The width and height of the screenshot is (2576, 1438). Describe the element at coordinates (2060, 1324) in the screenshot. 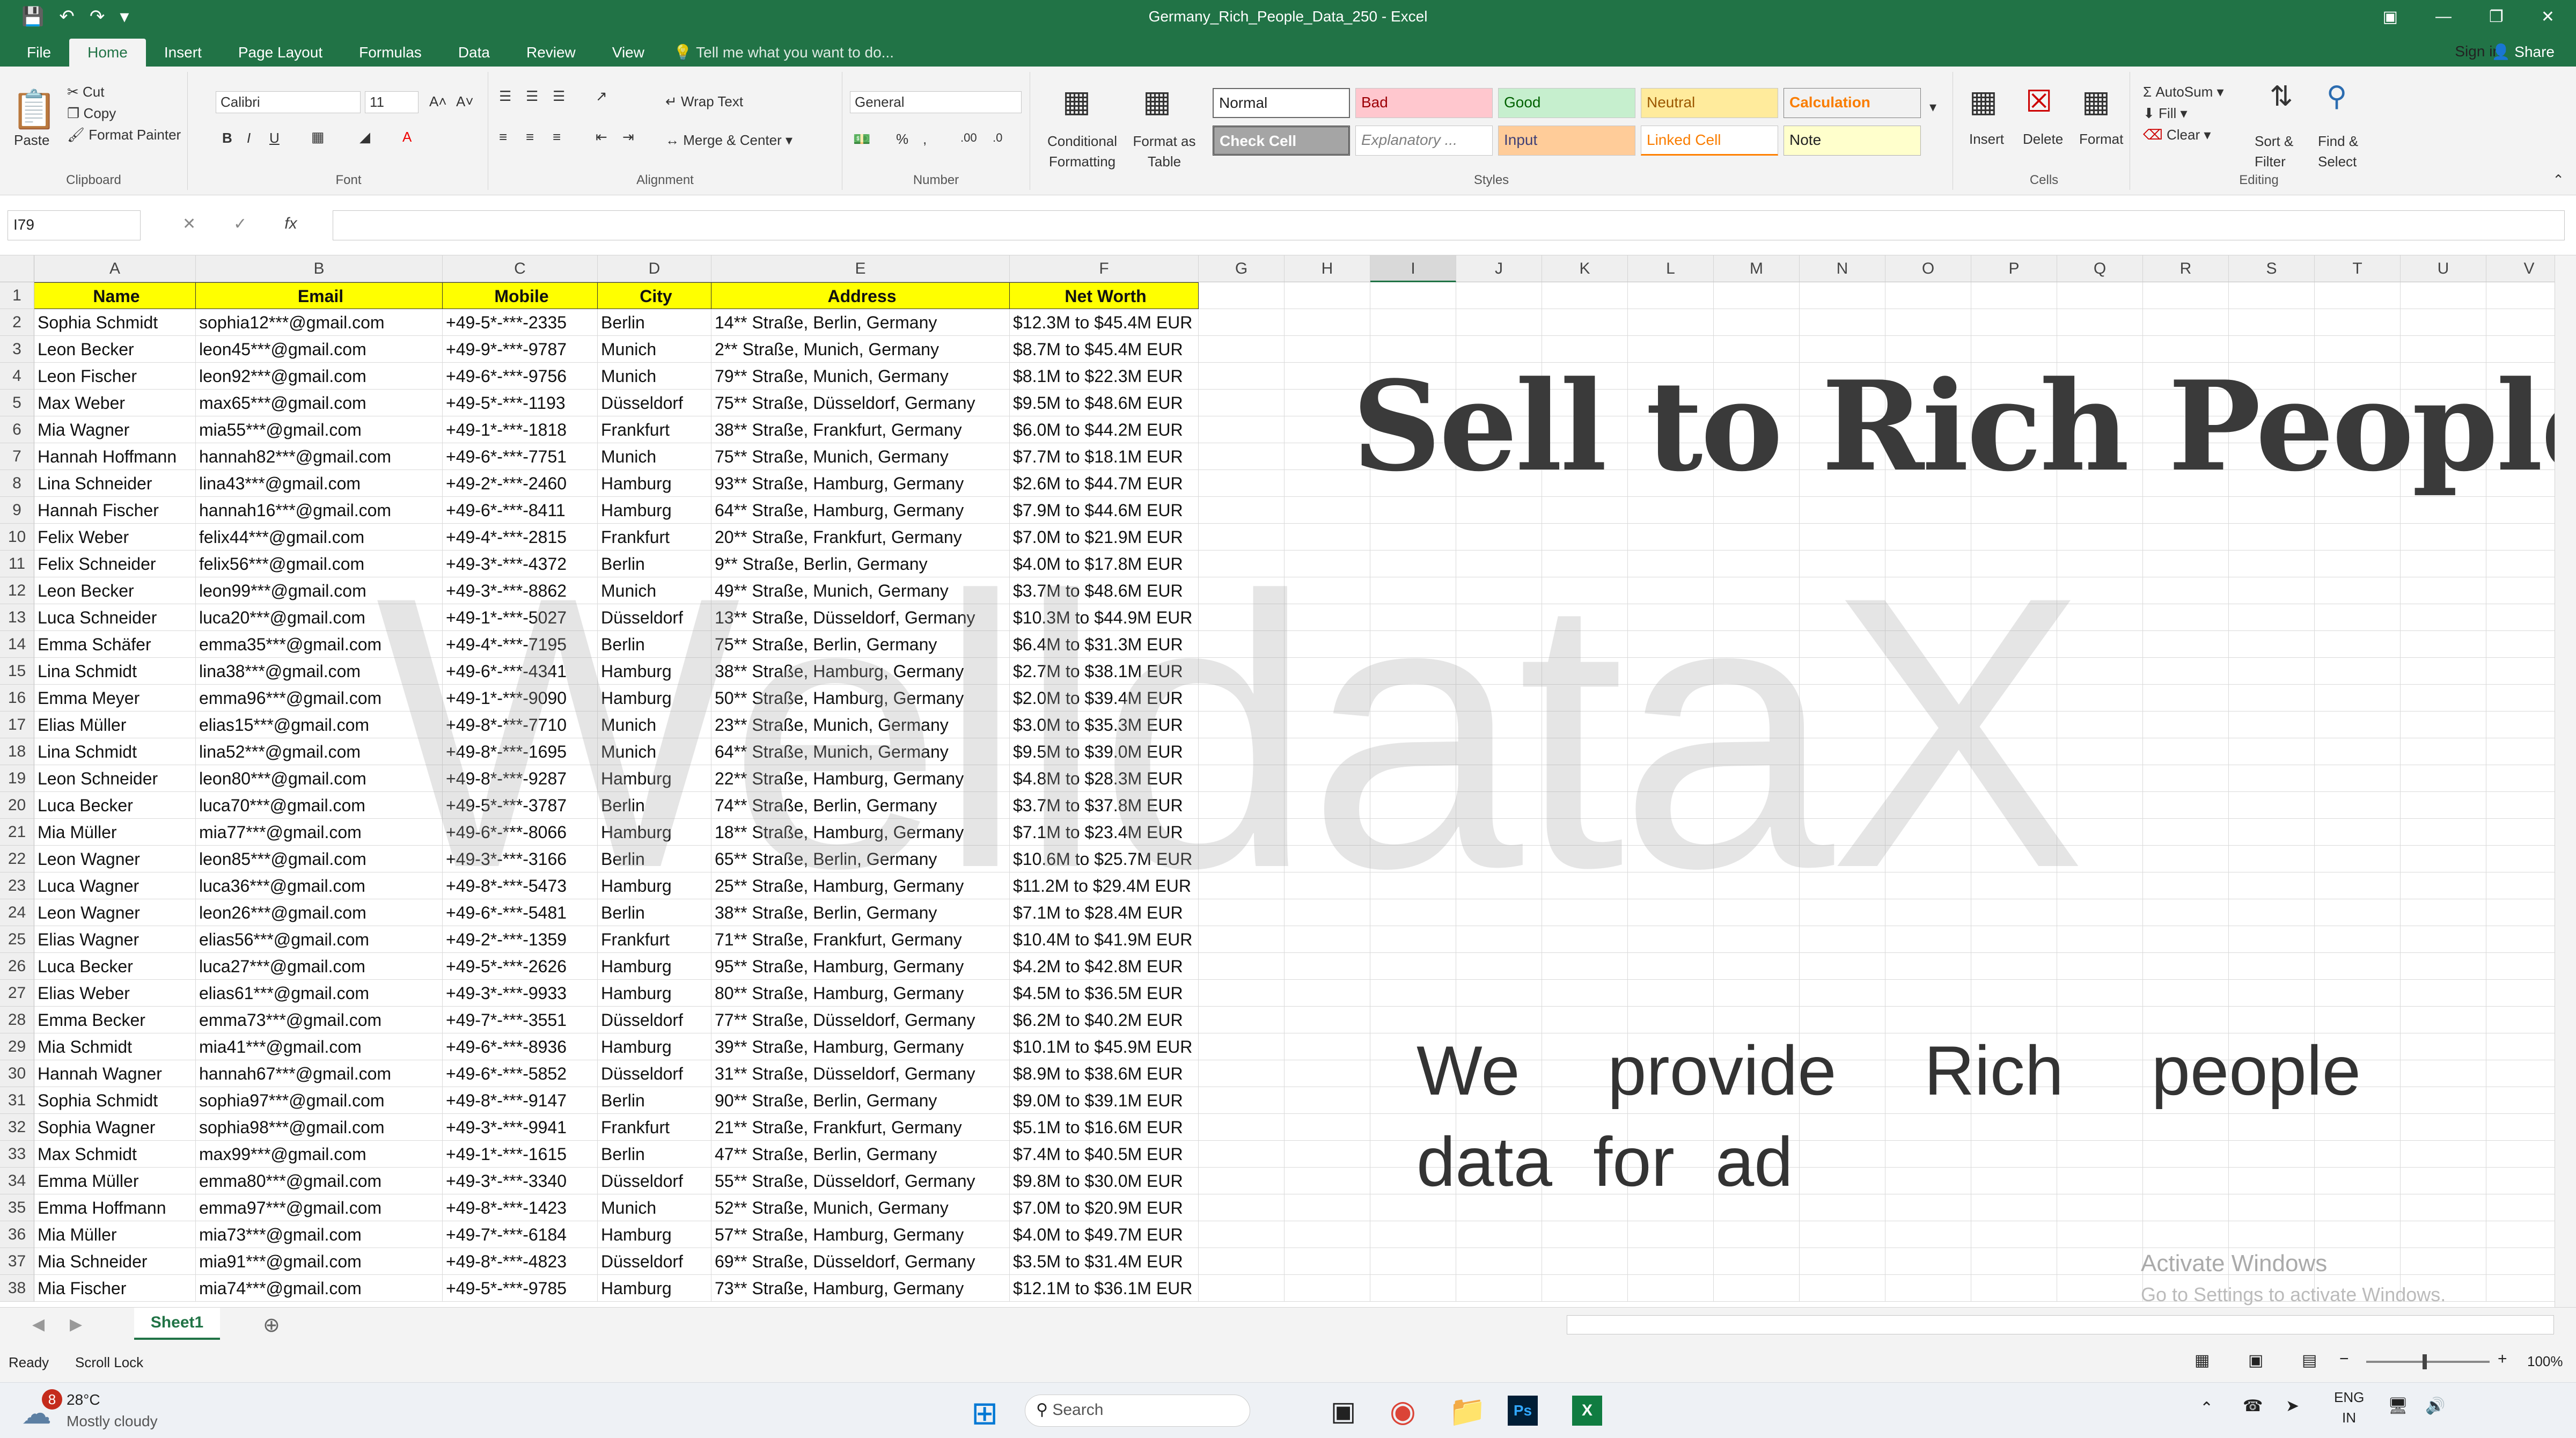

I see `horizontal-scrollbar` at that location.